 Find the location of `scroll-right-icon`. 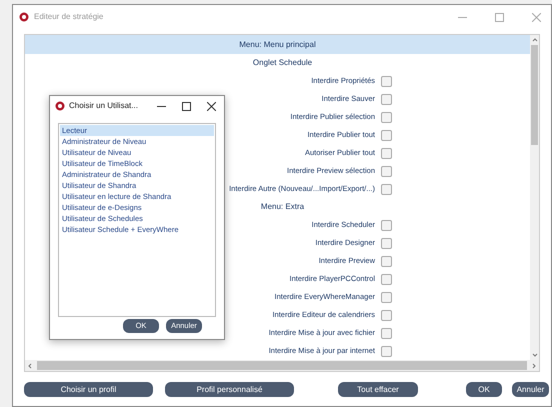

scroll-right-icon is located at coordinates (534, 365).